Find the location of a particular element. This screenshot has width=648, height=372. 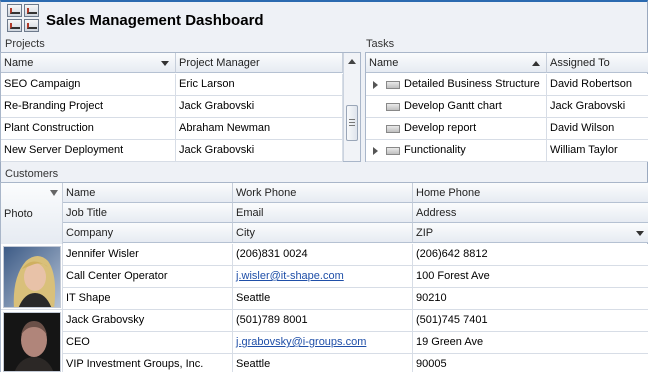

customer-email-cell: j.grabovsky@i-groups.com is located at coordinates (323, 343).